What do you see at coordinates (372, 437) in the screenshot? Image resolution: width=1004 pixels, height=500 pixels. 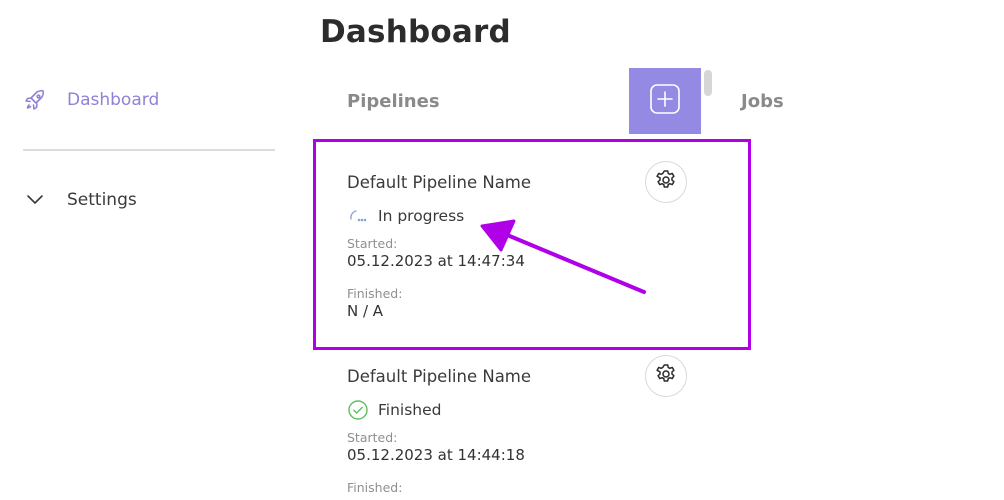 I see `started-label: Started:` at bounding box center [372, 437].